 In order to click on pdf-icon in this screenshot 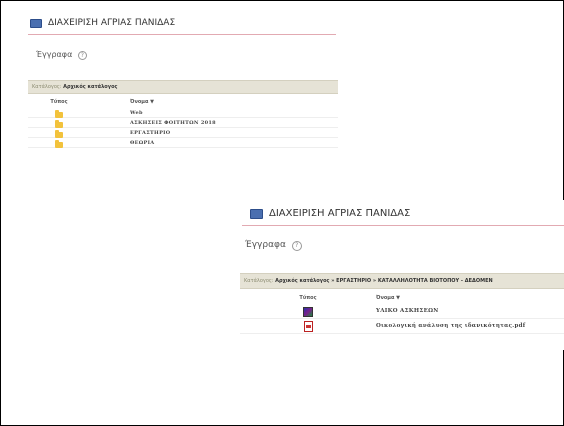, I will do `click(308, 326)`.